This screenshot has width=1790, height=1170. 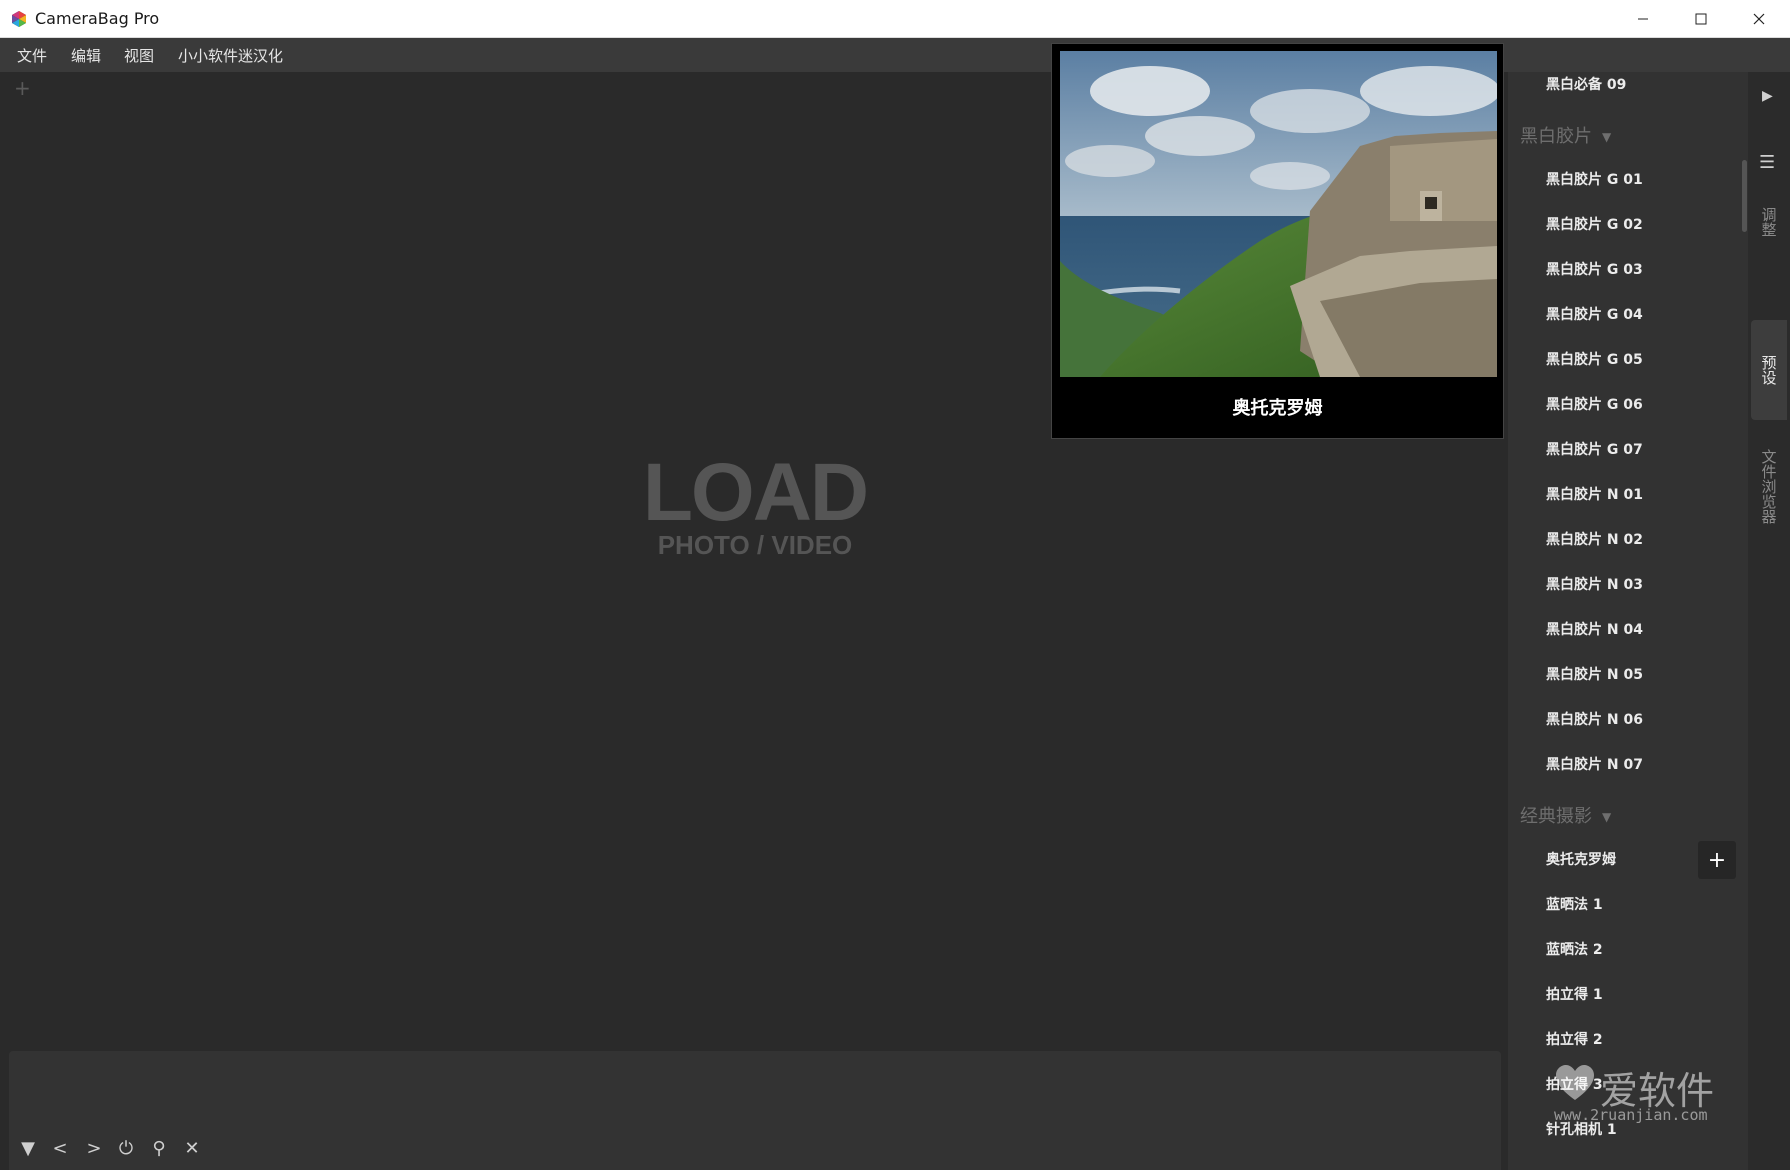 What do you see at coordinates (192, 1148) in the screenshot?
I see `close-icon: ✕` at bounding box center [192, 1148].